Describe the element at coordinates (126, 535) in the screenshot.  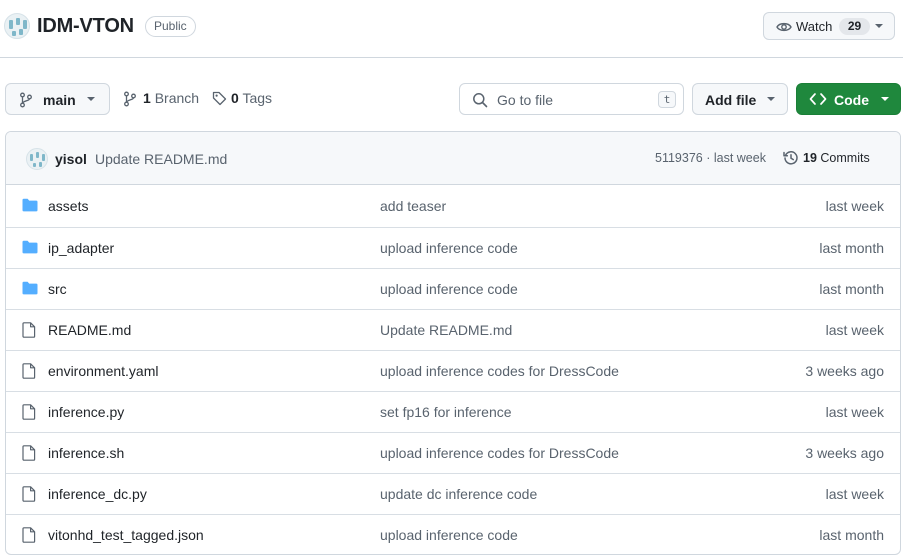
I see `file-name: vitonhd_test_tagged.json` at that location.